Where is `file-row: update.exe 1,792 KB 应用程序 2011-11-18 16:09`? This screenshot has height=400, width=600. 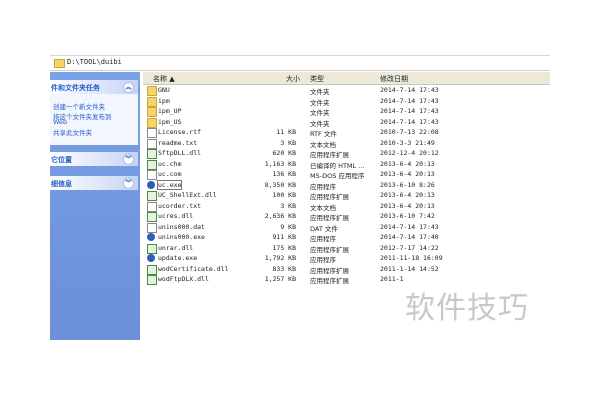 file-row: update.exe 1,792 KB 应用程序 2011-11-18 16:09 is located at coordinates (308, 258).